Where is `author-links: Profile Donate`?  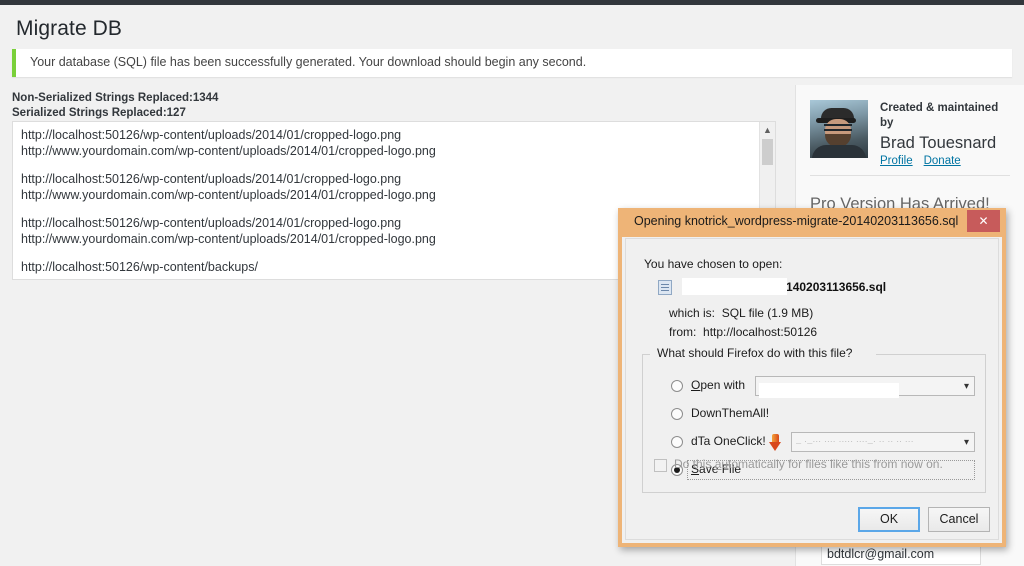 author-links: Profile Donate is located at coordinates (946, 161).